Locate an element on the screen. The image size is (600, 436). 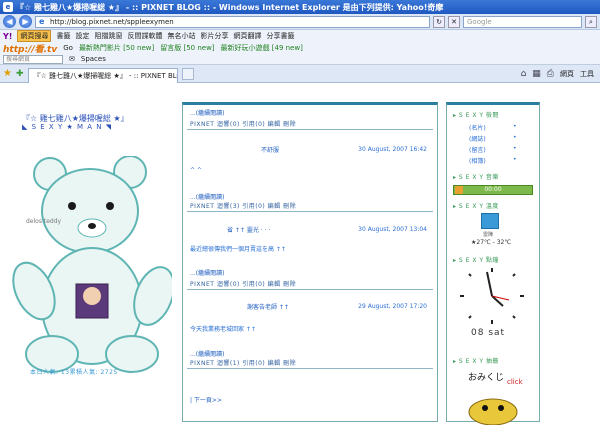
tools-menu: 工具 is located at coordinates (587, 74).